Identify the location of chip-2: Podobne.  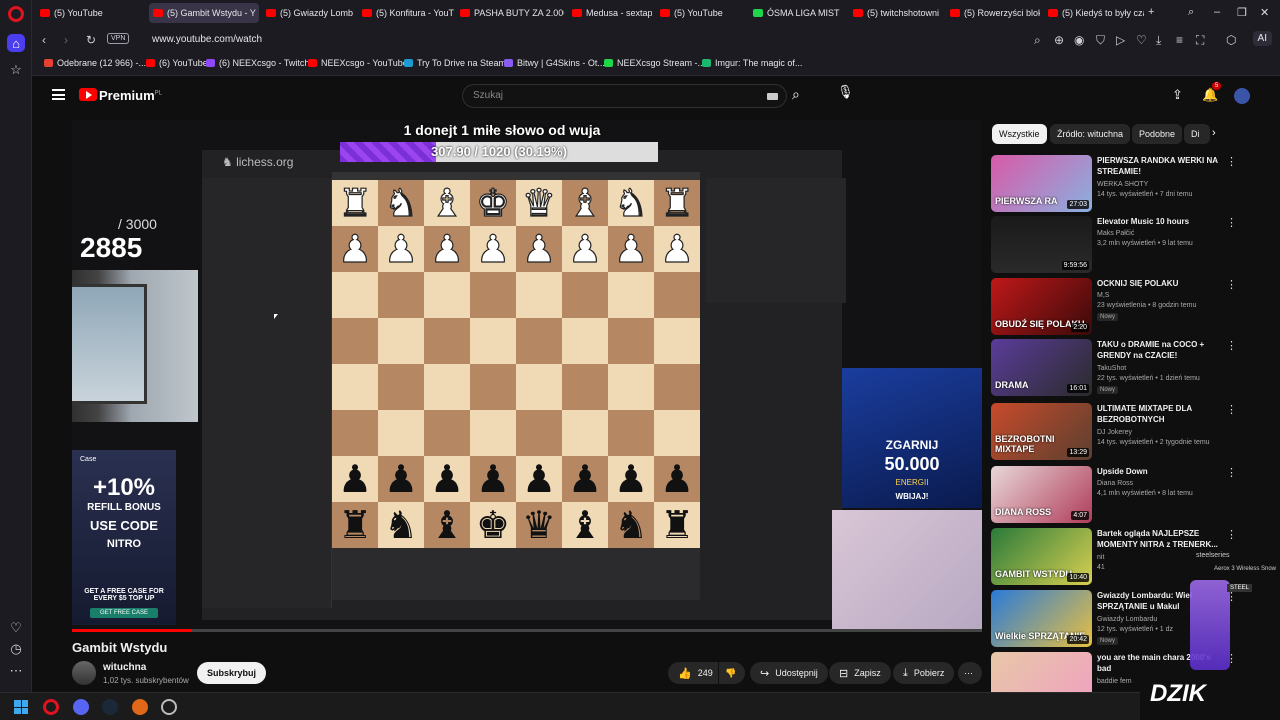
(1157, 134).